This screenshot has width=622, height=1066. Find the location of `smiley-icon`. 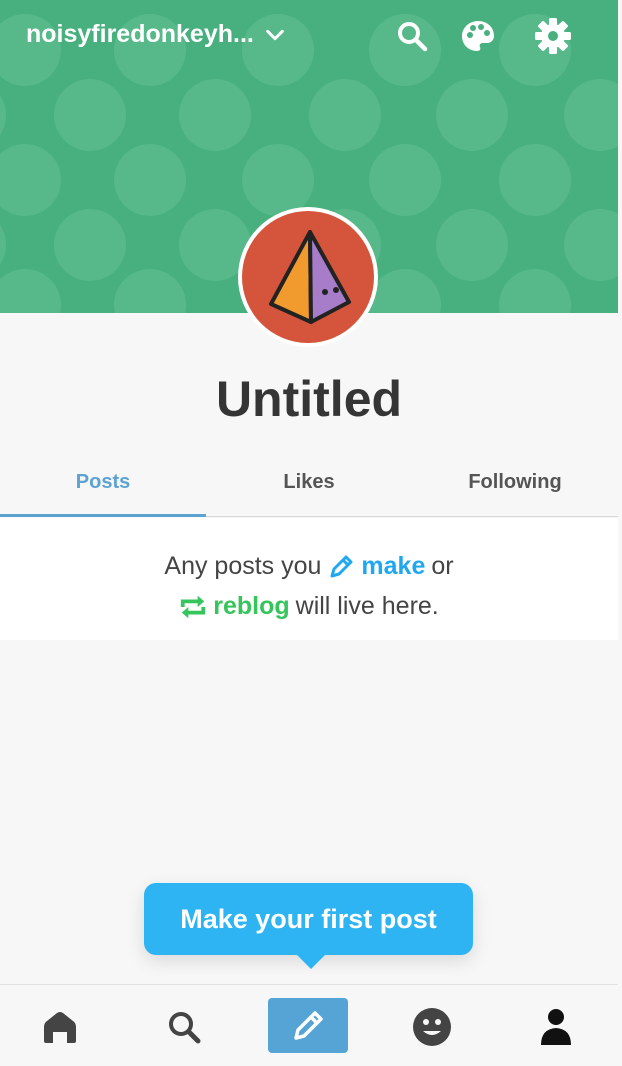

smiley-icon is located at coordinates (432, 1027).